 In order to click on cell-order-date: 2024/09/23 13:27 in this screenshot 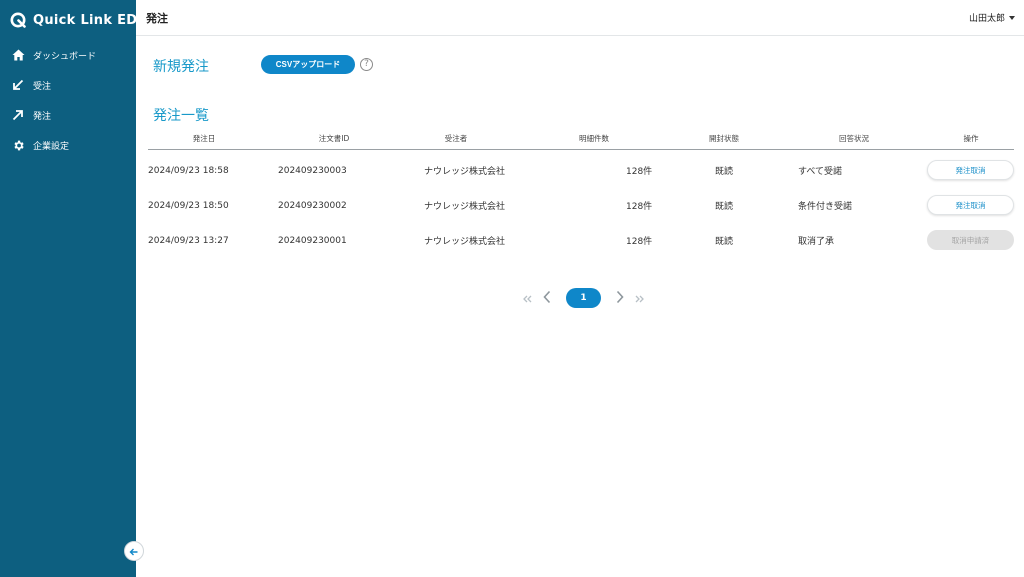, I will do `click(188, 240)`.